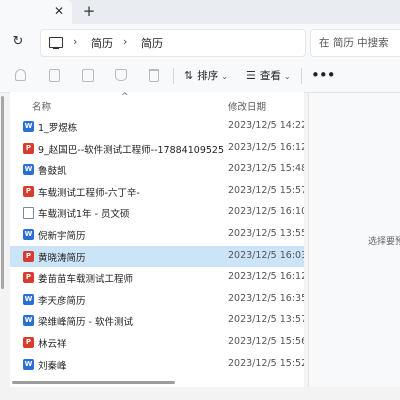 This screenshot has height=400, width=400. I want to click on file-modified-date: 2023/12/5 16:03, so click(266, 255).